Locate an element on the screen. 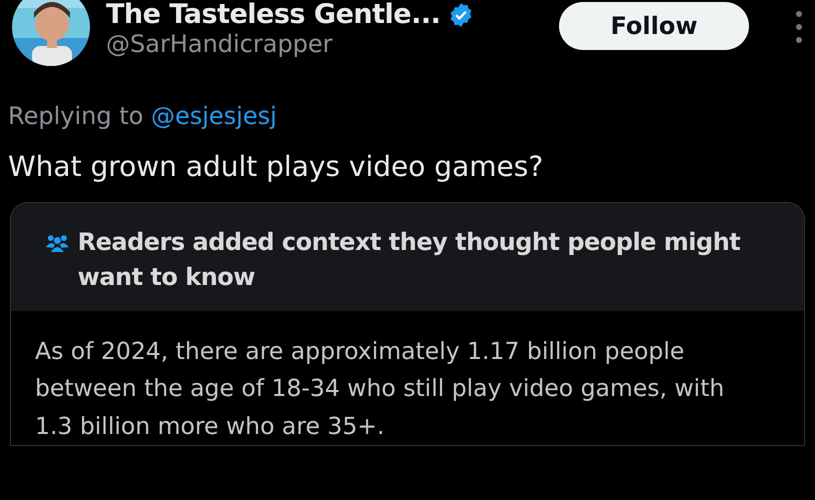  more-options-icon is located at coordinates (799, 27).